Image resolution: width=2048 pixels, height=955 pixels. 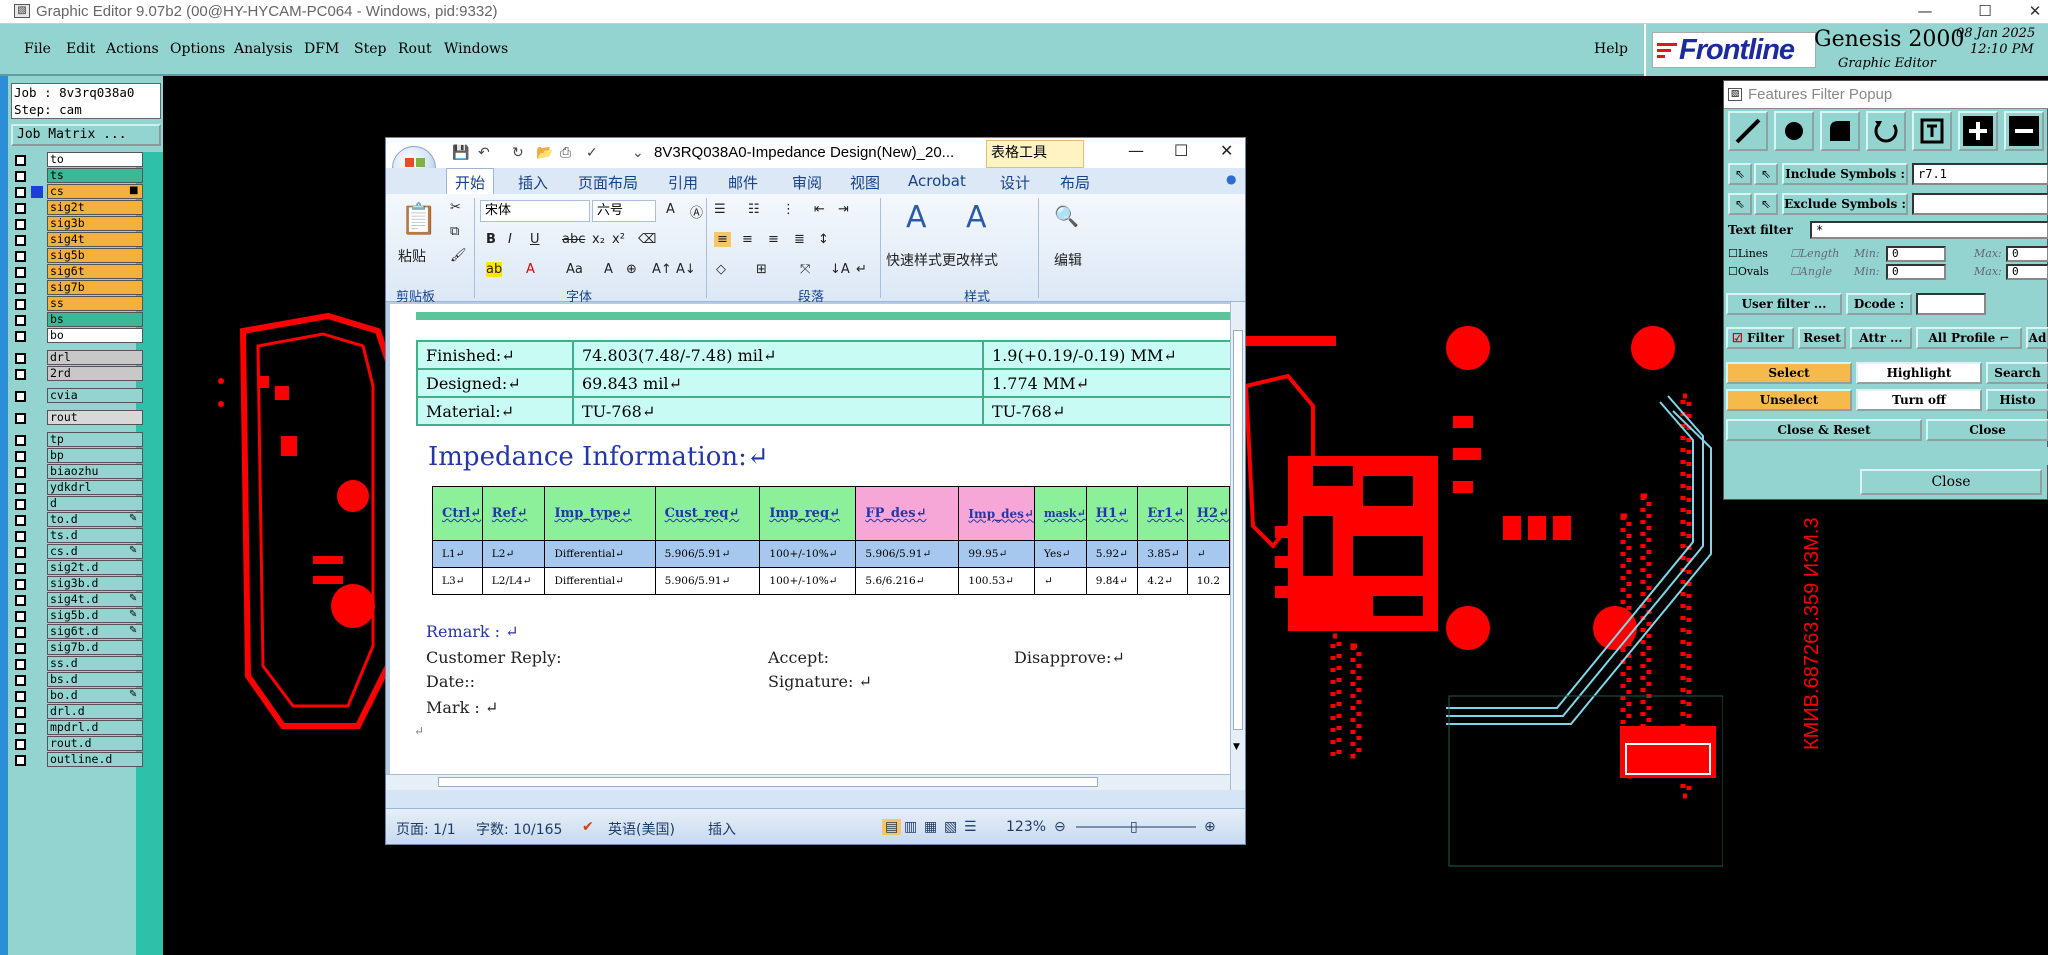 I want to click on surface-type-button, so click(x=1840, y=131).